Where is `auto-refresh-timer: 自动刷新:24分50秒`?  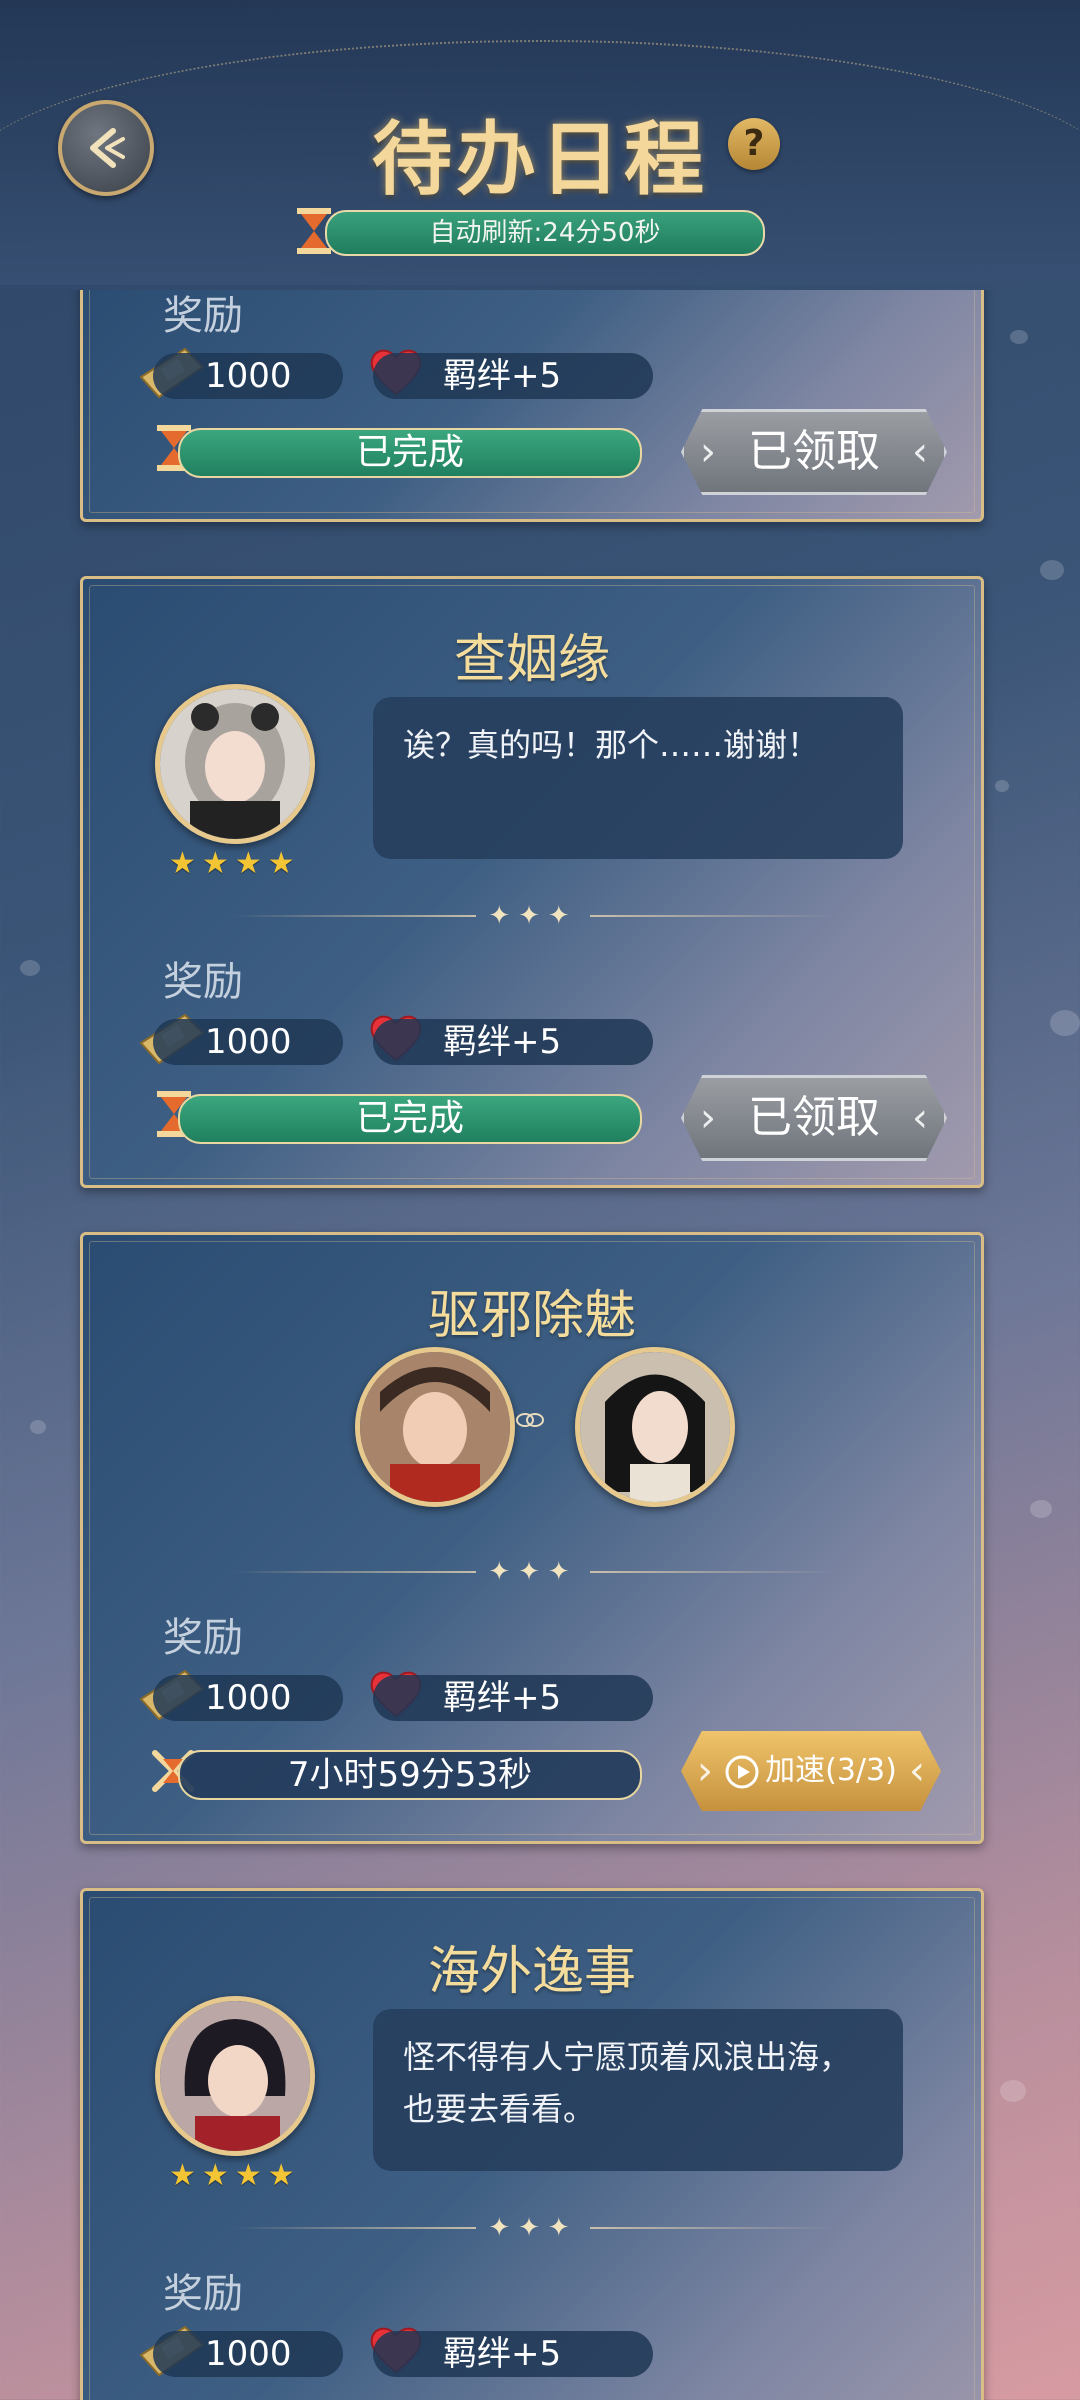
auto-refresh-timer: 自动刷新:24分50秒 is located at coordinates (545, 233).